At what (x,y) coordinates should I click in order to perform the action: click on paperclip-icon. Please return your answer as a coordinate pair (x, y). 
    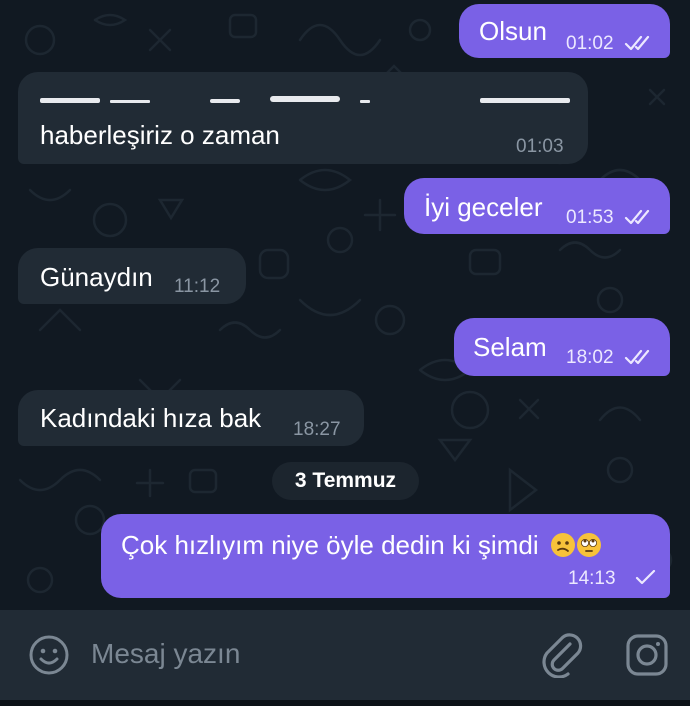
    Looking at the image, I should click on (562, 654).